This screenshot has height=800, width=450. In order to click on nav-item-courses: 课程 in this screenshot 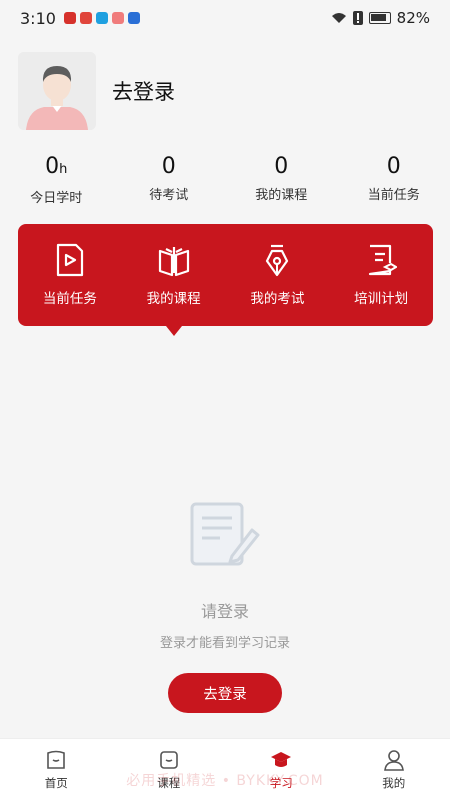, I will do `click(169, 769)`.